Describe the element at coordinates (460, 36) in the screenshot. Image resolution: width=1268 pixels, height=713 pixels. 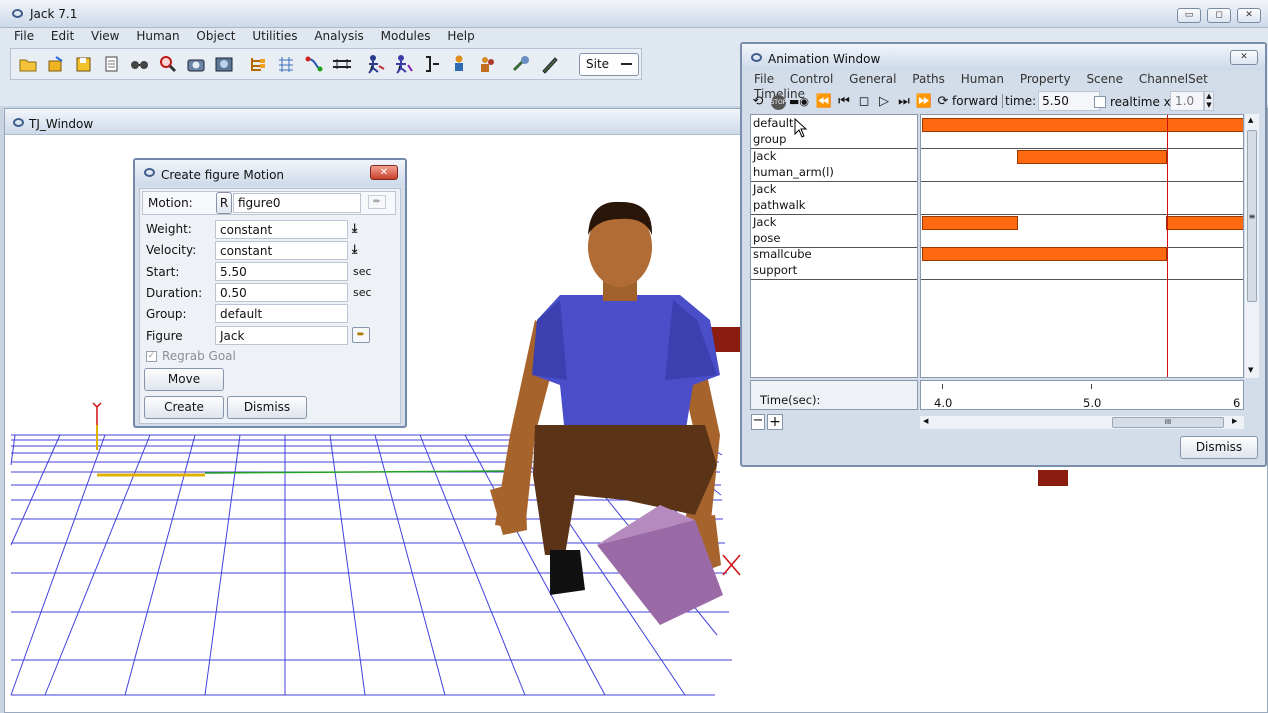
I see `menu-help: Help` at that location.